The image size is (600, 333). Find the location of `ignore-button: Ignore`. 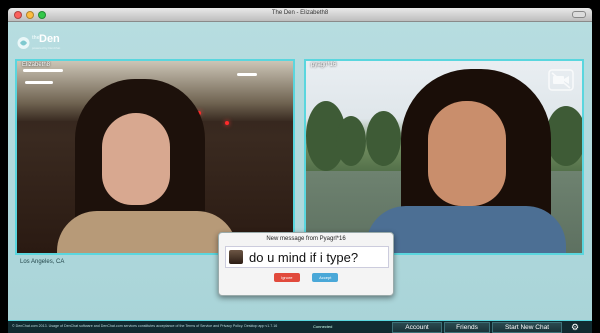

ignore-button: Ignore is located at coordinates (286, 277).